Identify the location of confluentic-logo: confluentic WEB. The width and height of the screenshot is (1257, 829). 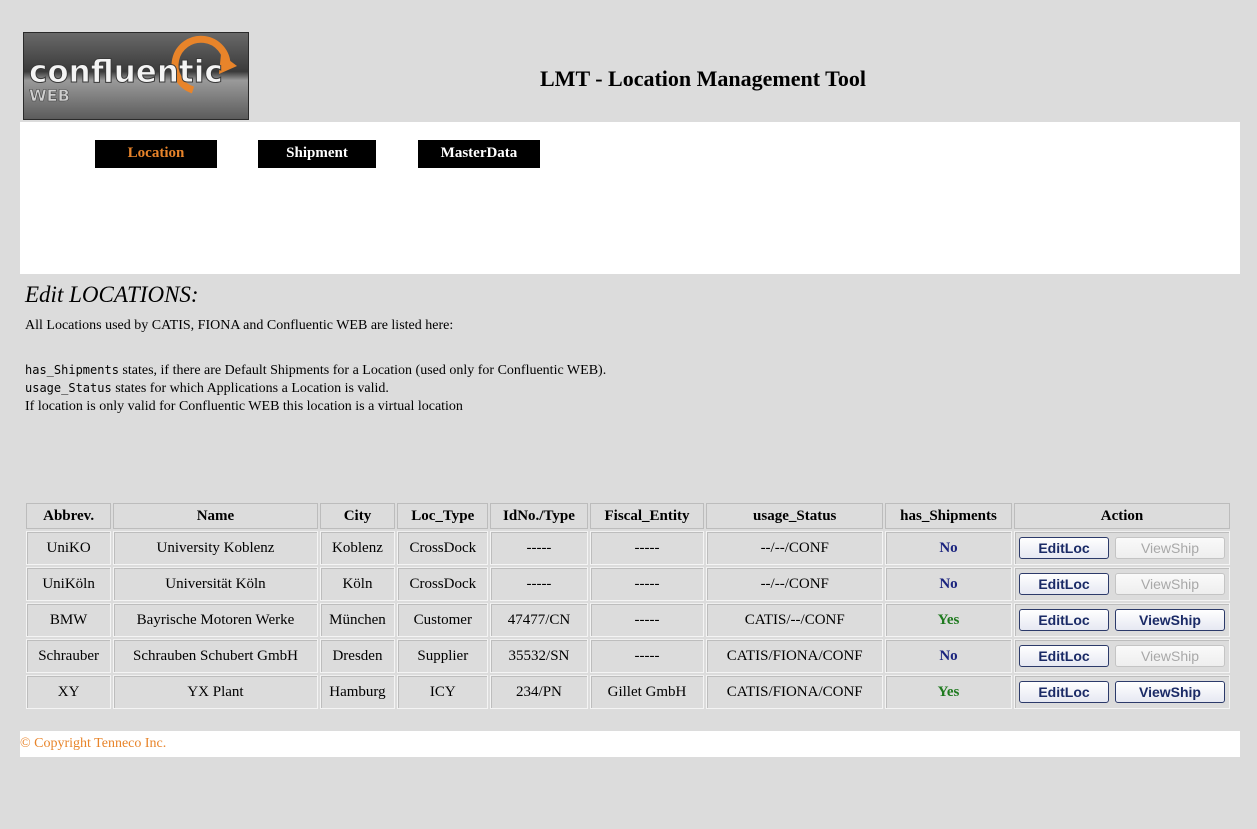
(136, 76).